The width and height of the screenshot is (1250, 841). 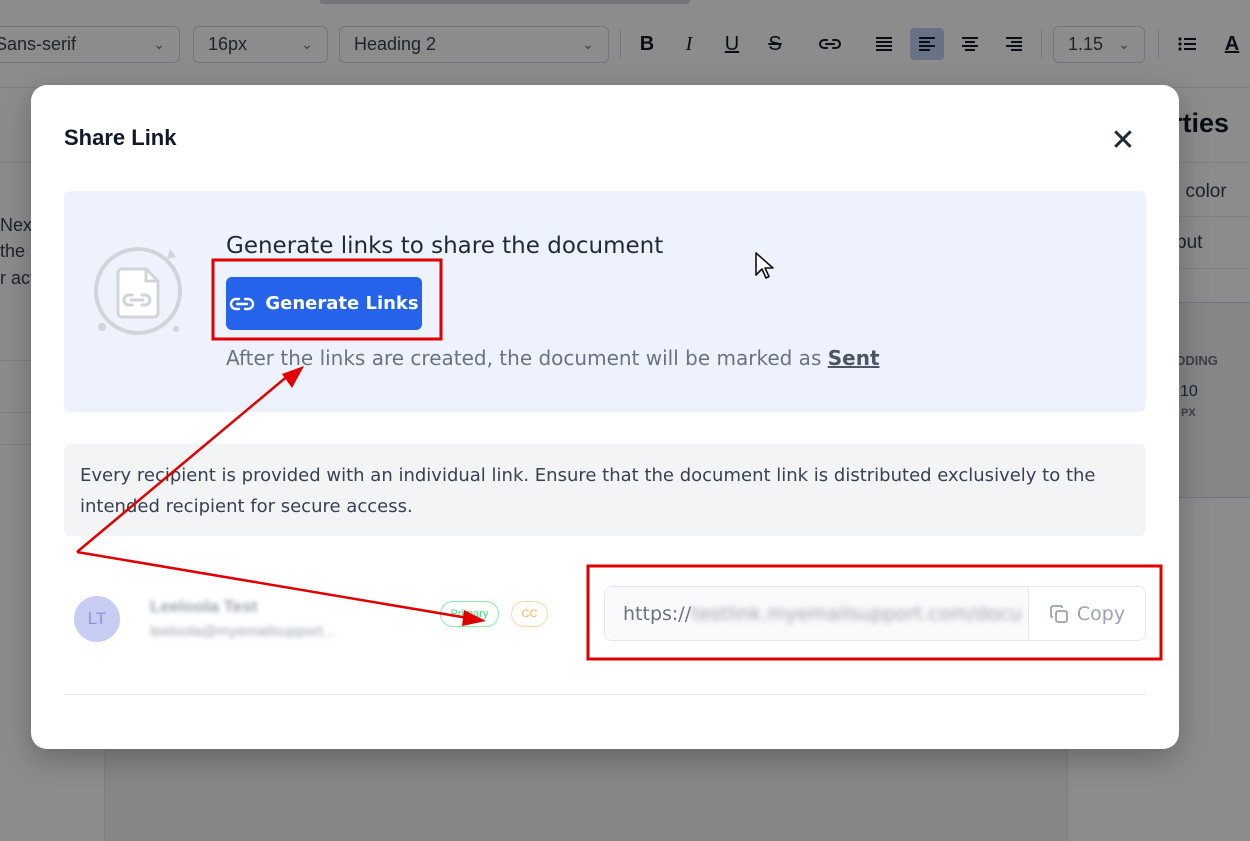 What do you see at coordinates (342, 303) in the screenshot?
I see `generate-links-label: Generate Links` at bounding box center [342, 303].